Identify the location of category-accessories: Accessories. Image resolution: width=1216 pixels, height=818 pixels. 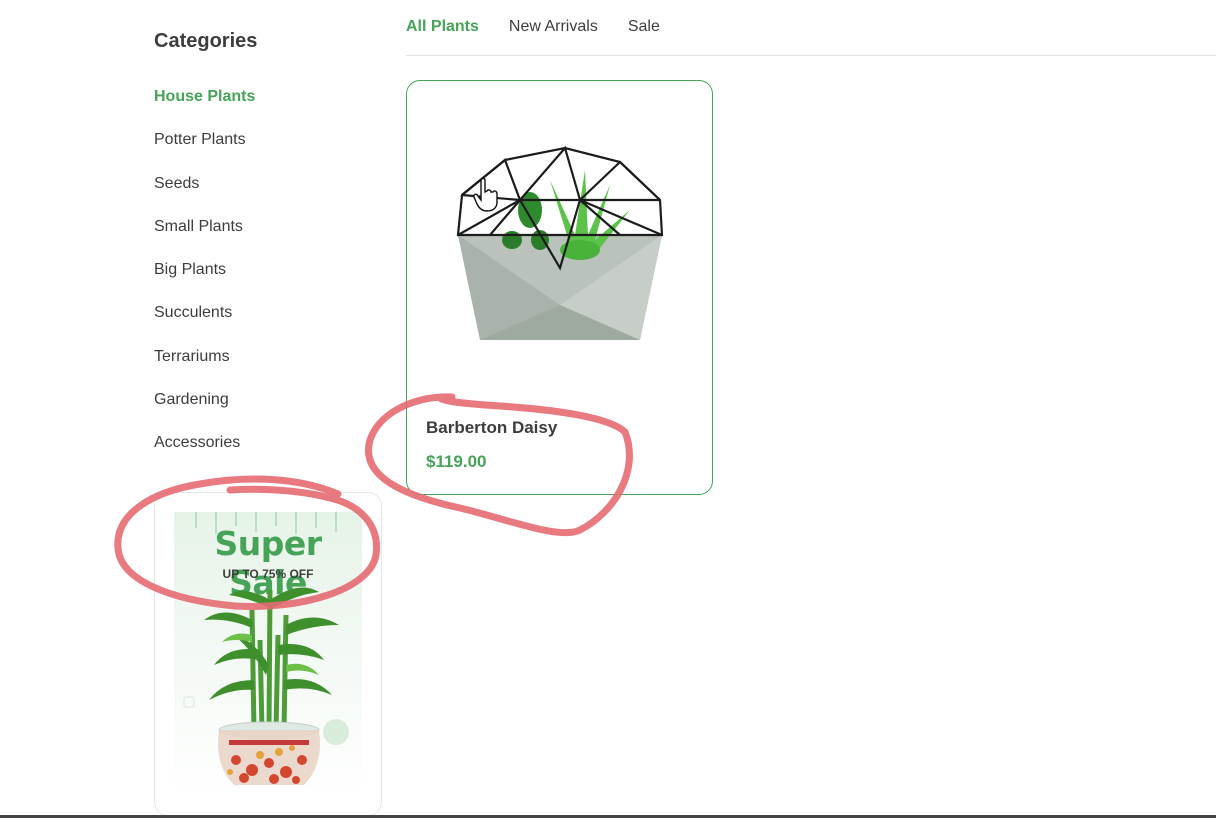
(254, 453).